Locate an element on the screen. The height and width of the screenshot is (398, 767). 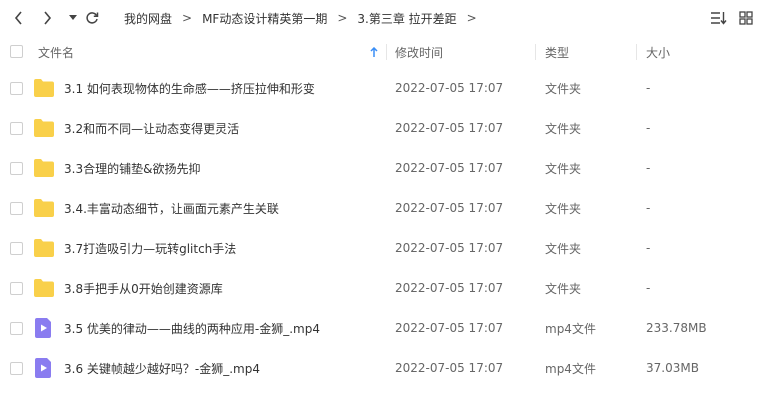
refresh-button is located at coordinates (92, 18).